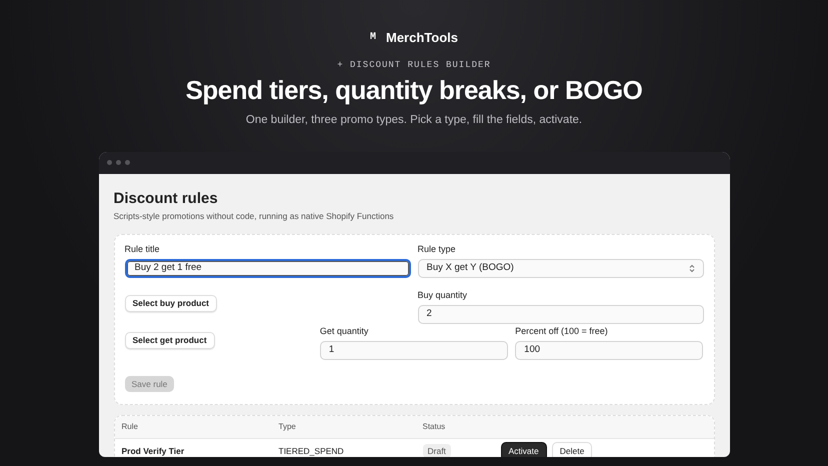 This screenshot has width=828, height=466. Describe the element at coordinates (437, 249) in the screenshot. I see `field-label: Rule type` at that location.